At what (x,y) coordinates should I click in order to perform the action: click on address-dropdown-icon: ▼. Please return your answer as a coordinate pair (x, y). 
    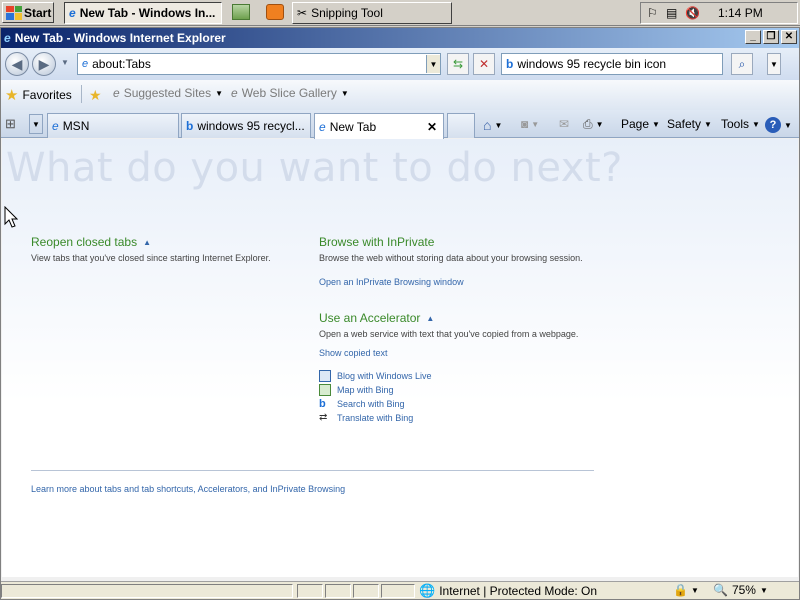
    Looking at the image, I should click on (433, 64).